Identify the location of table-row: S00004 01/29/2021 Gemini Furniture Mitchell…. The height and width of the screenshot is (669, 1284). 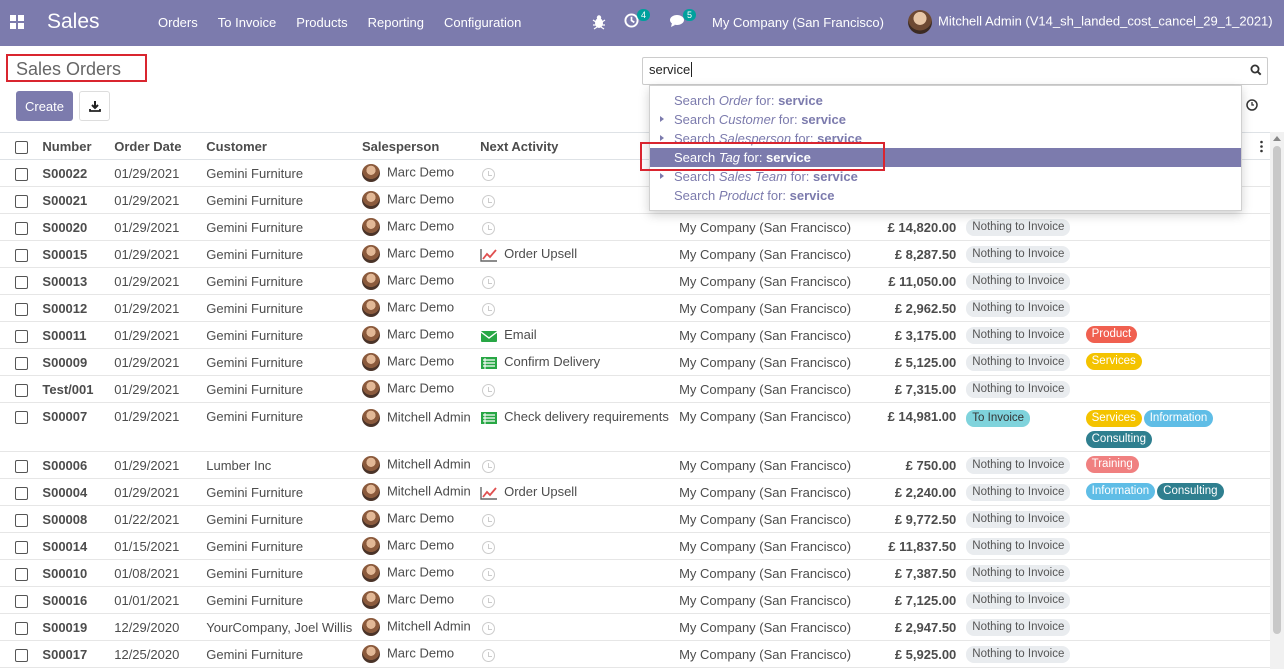
(642, 492).